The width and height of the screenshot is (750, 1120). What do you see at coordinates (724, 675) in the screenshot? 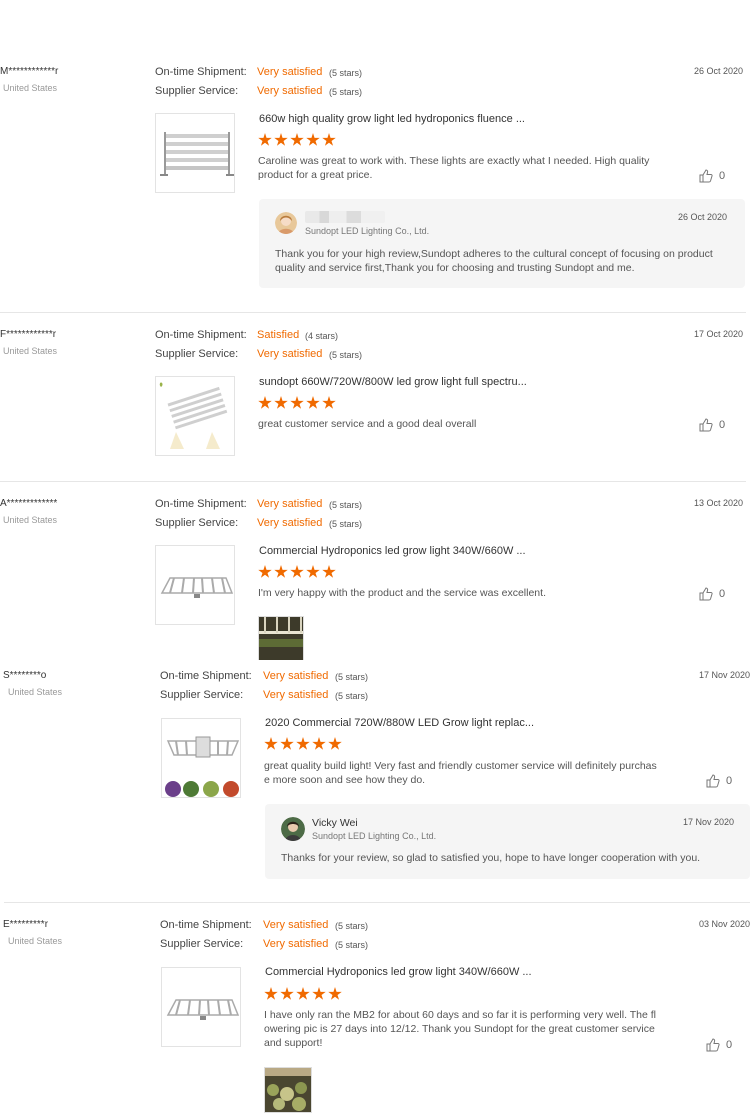
I see `review-date: 17 Nov 2020` at bounding box center [724, 675].